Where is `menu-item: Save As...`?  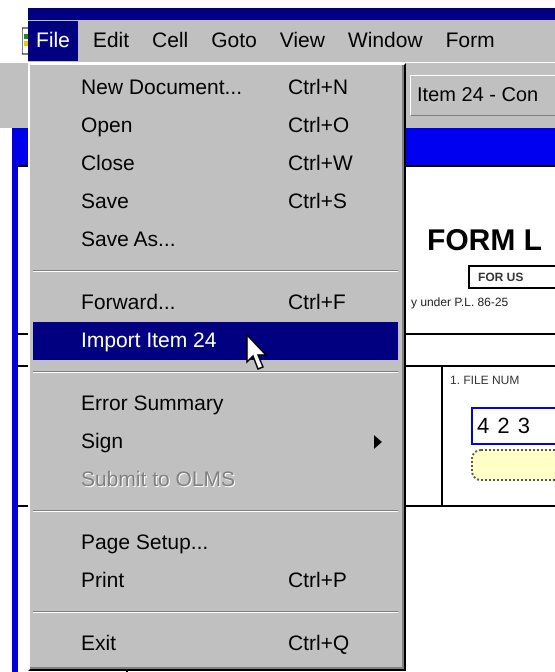 menu-item: Save As... is located at coordinates (215, 240).